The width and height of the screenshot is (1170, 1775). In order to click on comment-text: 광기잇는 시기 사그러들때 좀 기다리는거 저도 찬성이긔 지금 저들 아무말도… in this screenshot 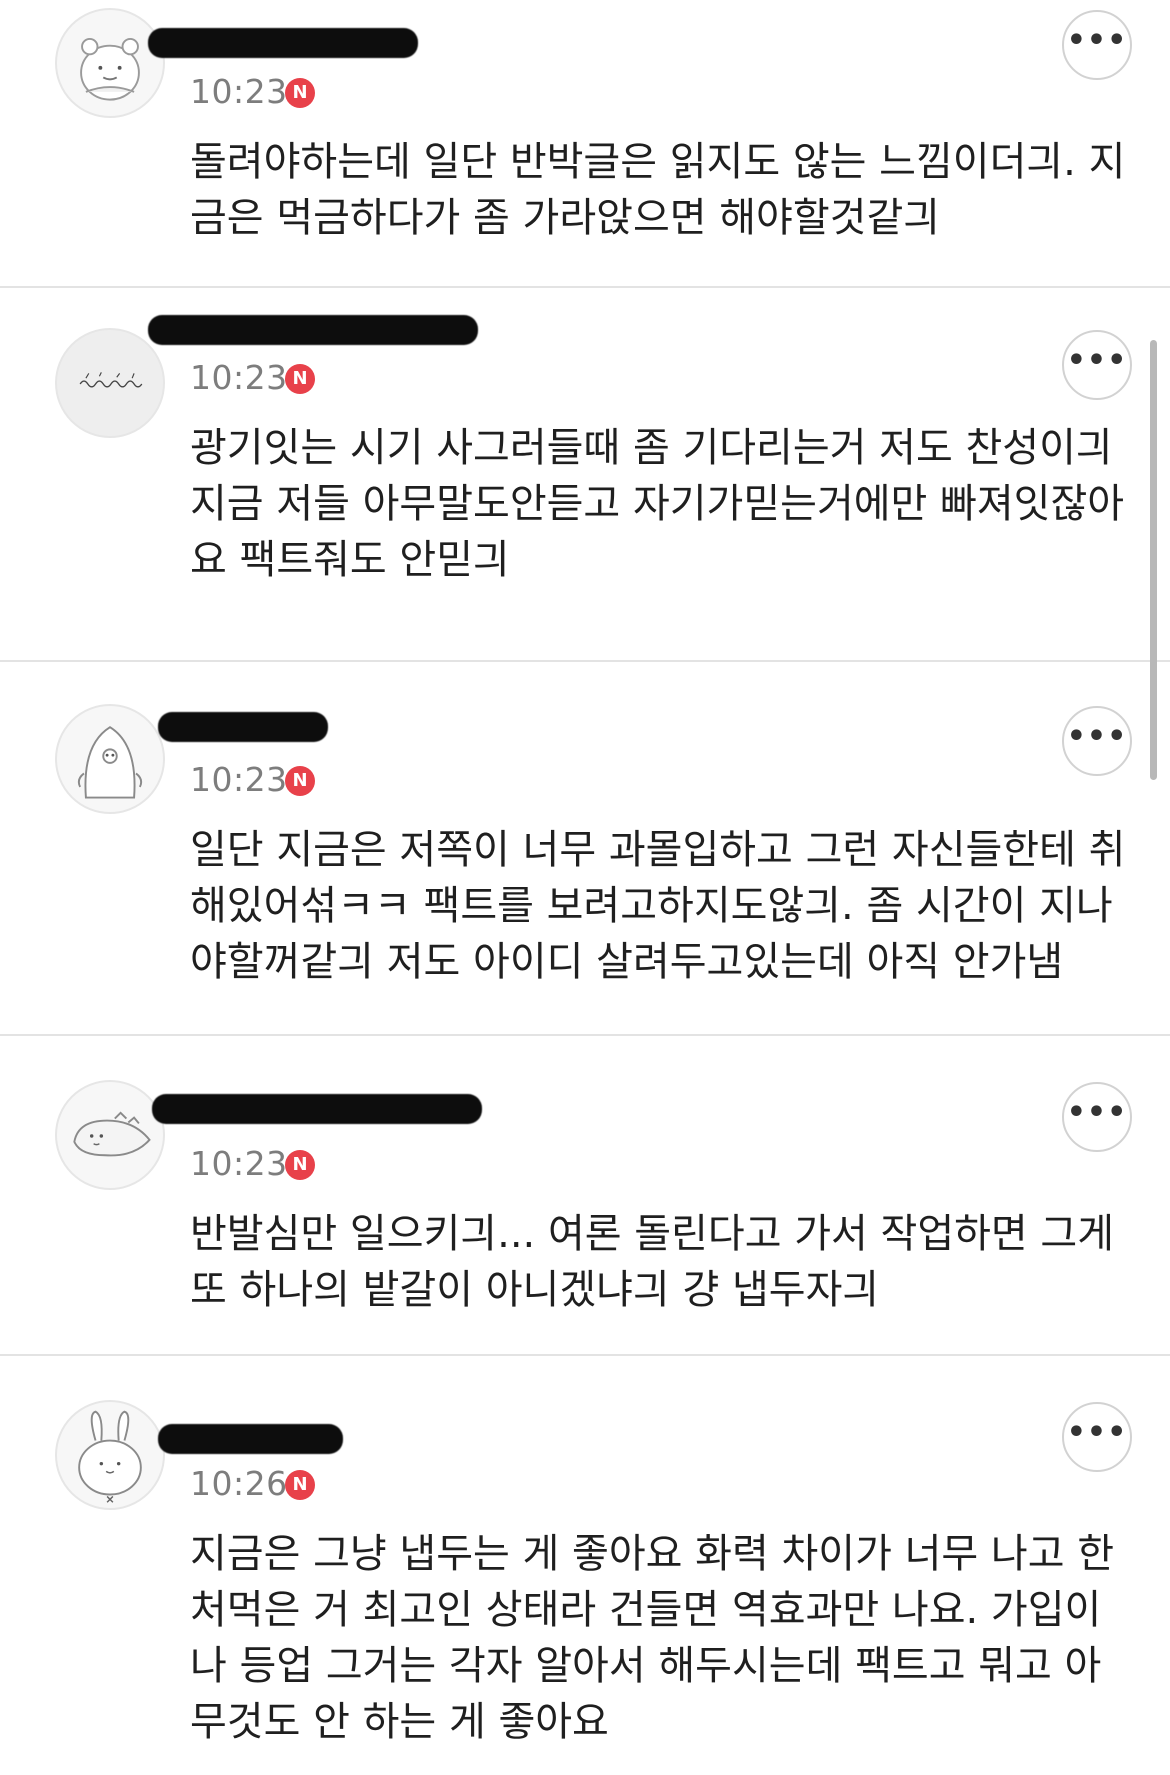, I will do `click(657, 504)`.